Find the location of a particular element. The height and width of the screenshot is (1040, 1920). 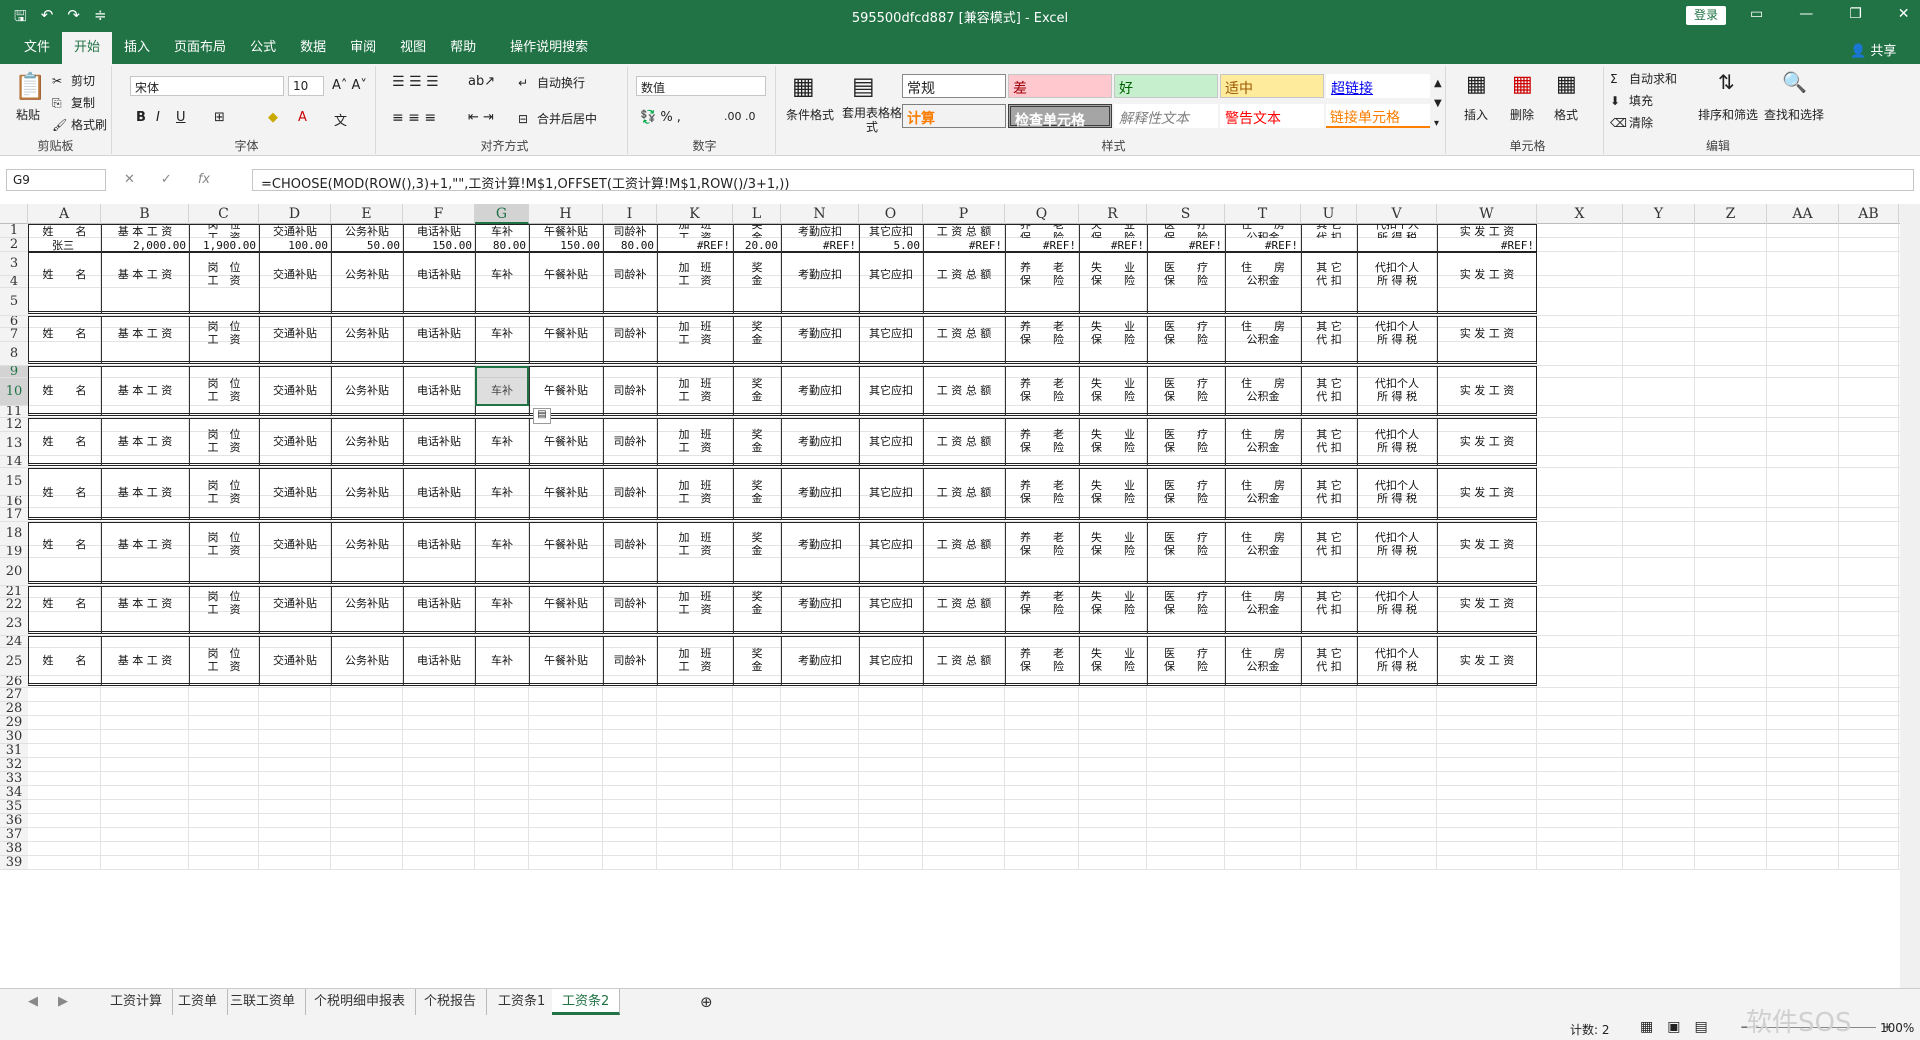

header-cell: 住 房 公积金 is located at coordinates (1263, 333).